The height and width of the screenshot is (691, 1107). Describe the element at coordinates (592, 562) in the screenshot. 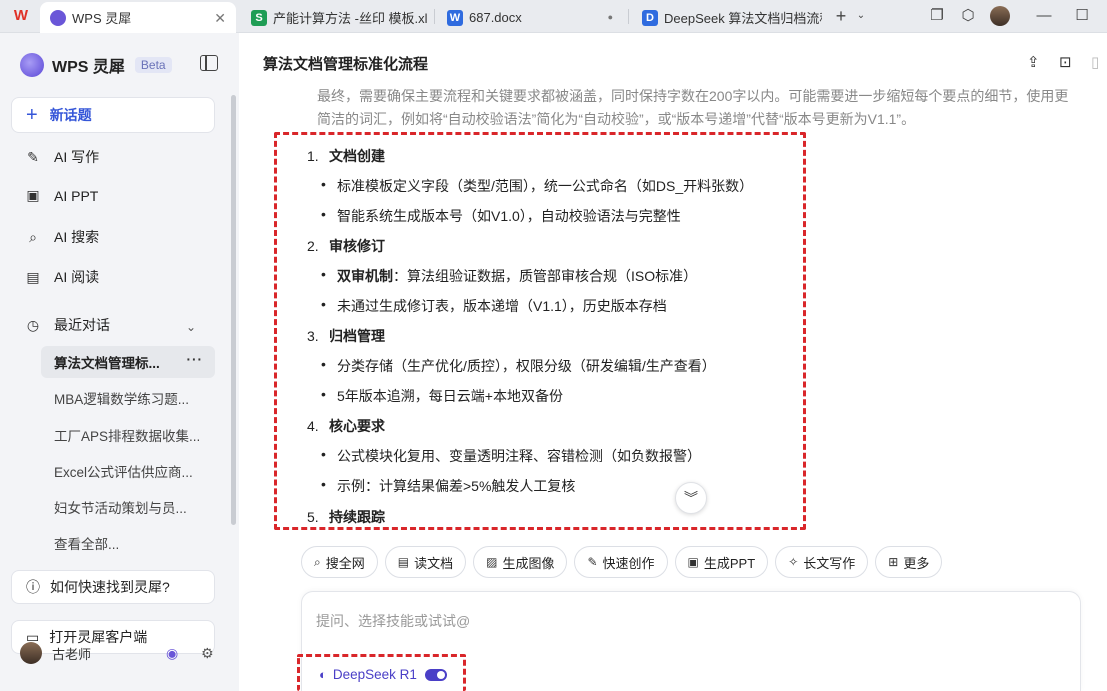

I see `pen-icon: ✎` at that location.